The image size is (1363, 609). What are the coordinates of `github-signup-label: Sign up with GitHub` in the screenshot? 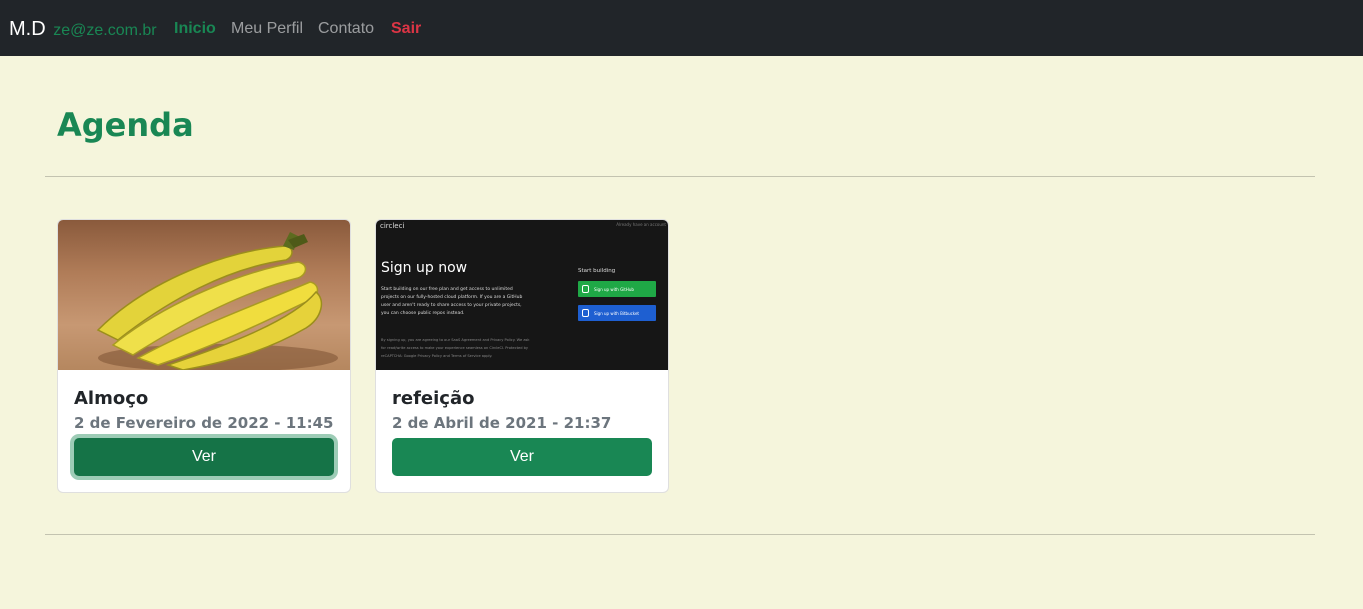 It's located at (614, 289).